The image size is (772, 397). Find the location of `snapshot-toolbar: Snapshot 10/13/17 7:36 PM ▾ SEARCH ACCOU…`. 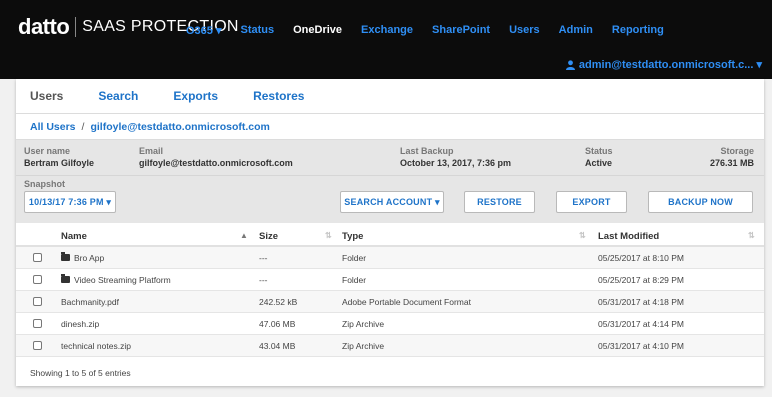

snapshot-toolbar: Snapshot 10/13/17 7:36 PM ▾ SEARCH ACCOU… is located at coordinates (390, 199).